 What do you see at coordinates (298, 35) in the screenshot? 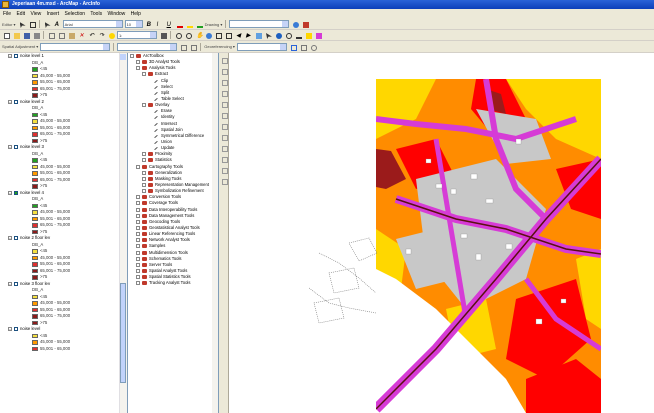
I see `measure-icon` at bounding box center [298, 35].